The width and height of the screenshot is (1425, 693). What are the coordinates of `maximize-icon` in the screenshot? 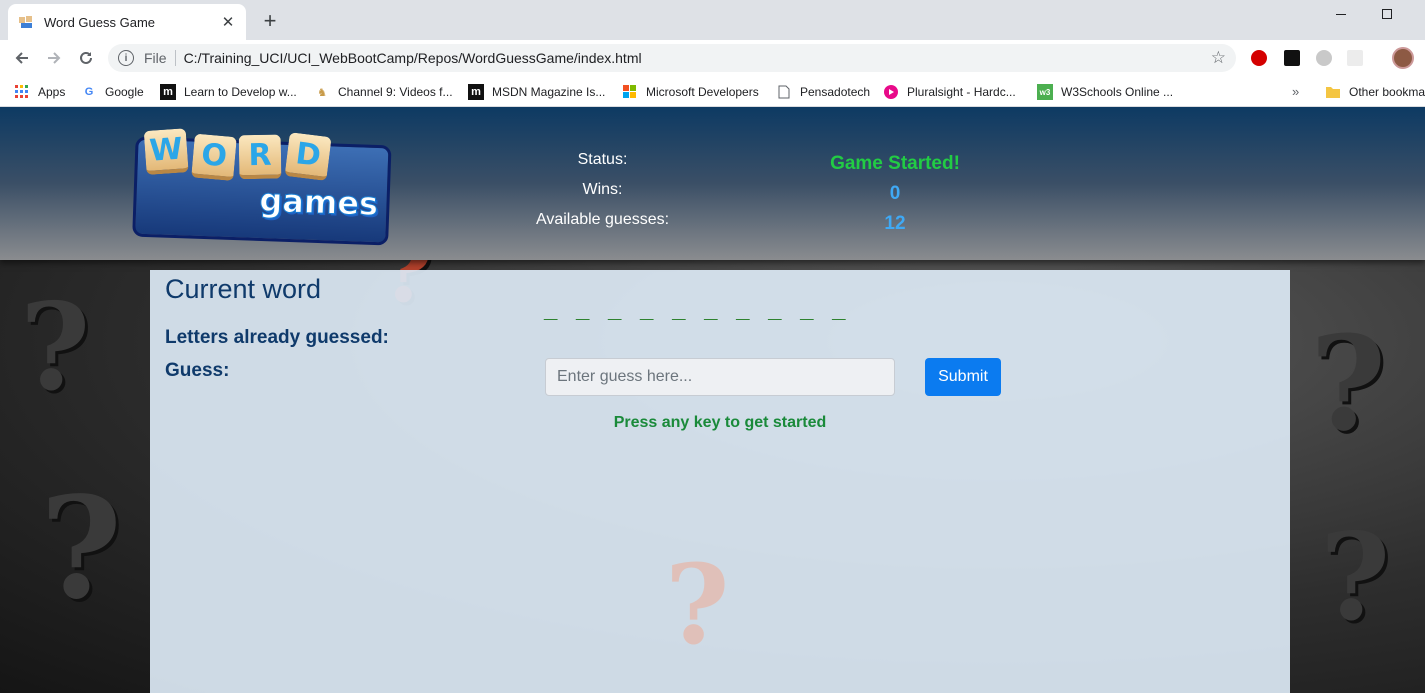 It's located at (1387, 14).